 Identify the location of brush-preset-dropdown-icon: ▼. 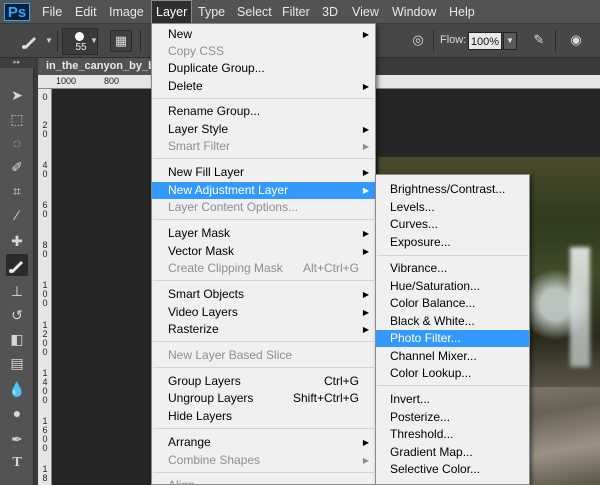
(94, 41).